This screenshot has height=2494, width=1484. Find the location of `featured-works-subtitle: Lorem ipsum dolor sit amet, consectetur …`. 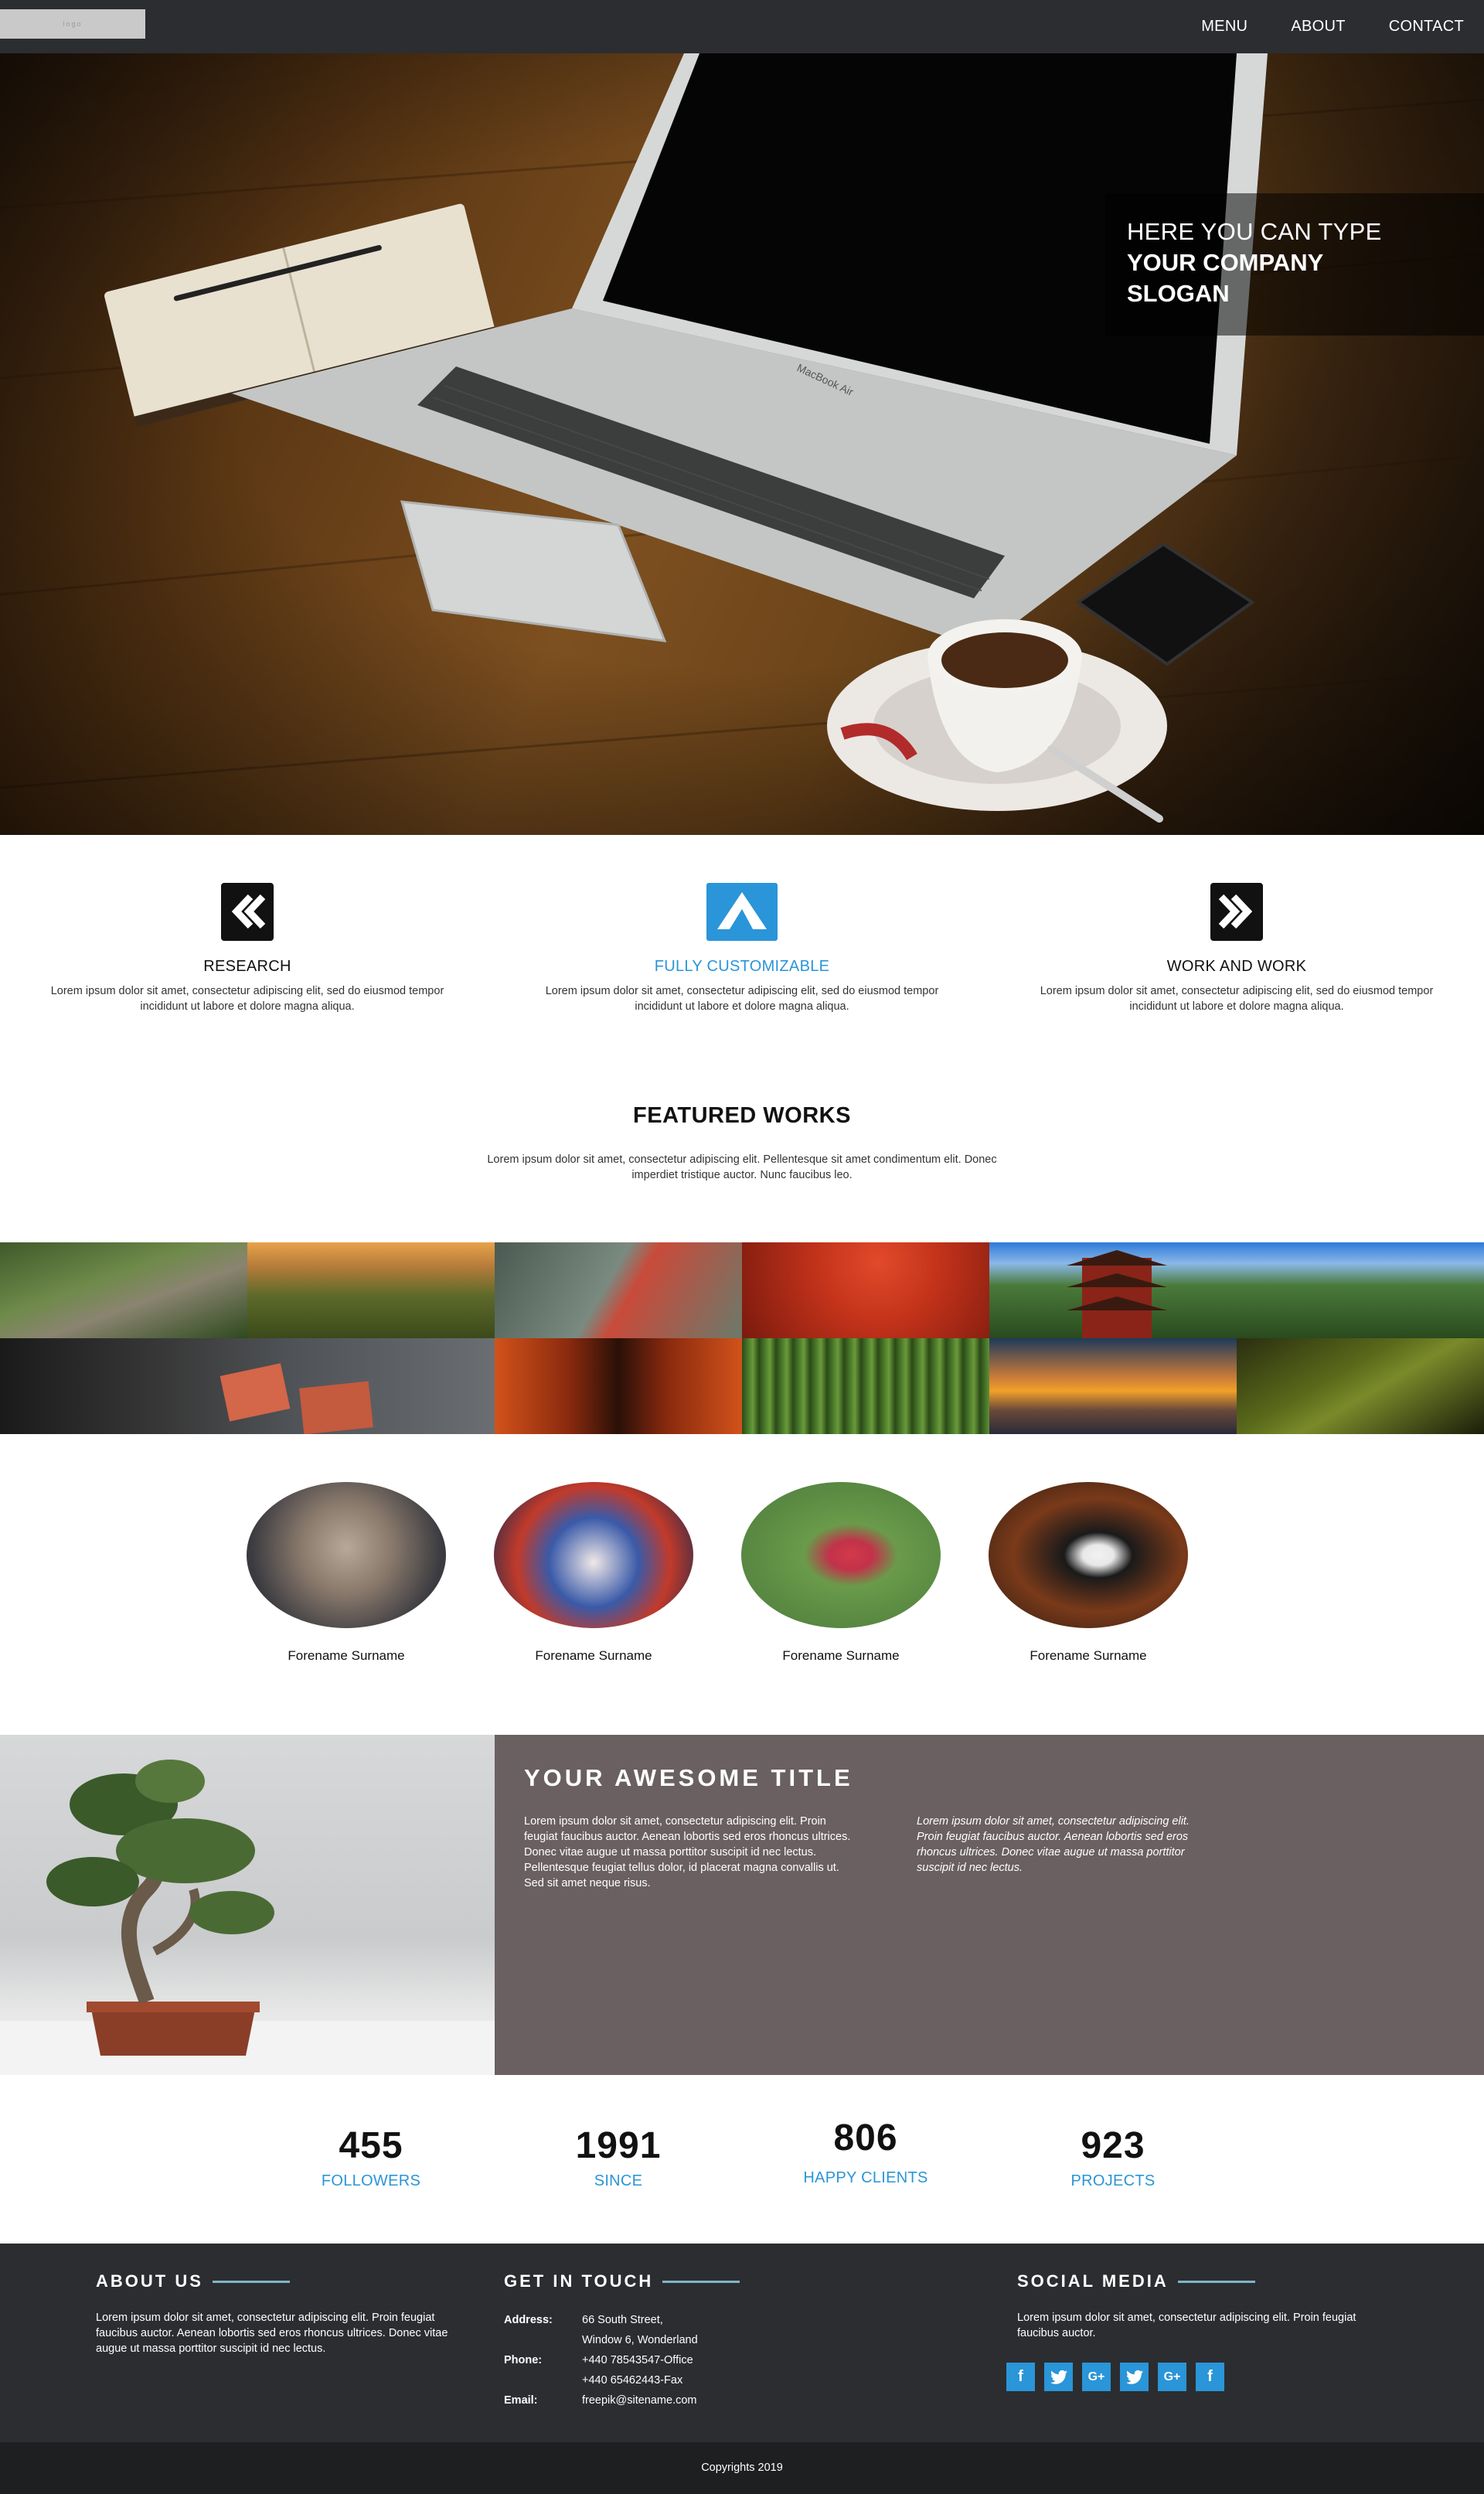

featured-works-subtitle: Lorem ipsum dolor sit amet, consectetur … is located at coordinates (742, 1167).